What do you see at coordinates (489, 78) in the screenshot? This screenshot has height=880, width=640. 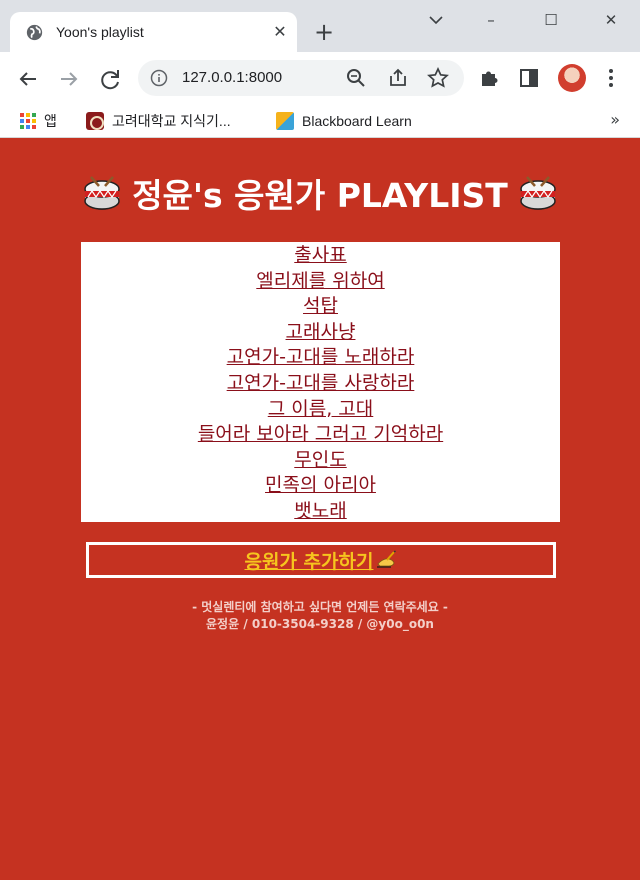 I see `extensions-puzzle-icon` at bounding box center [489, 78].